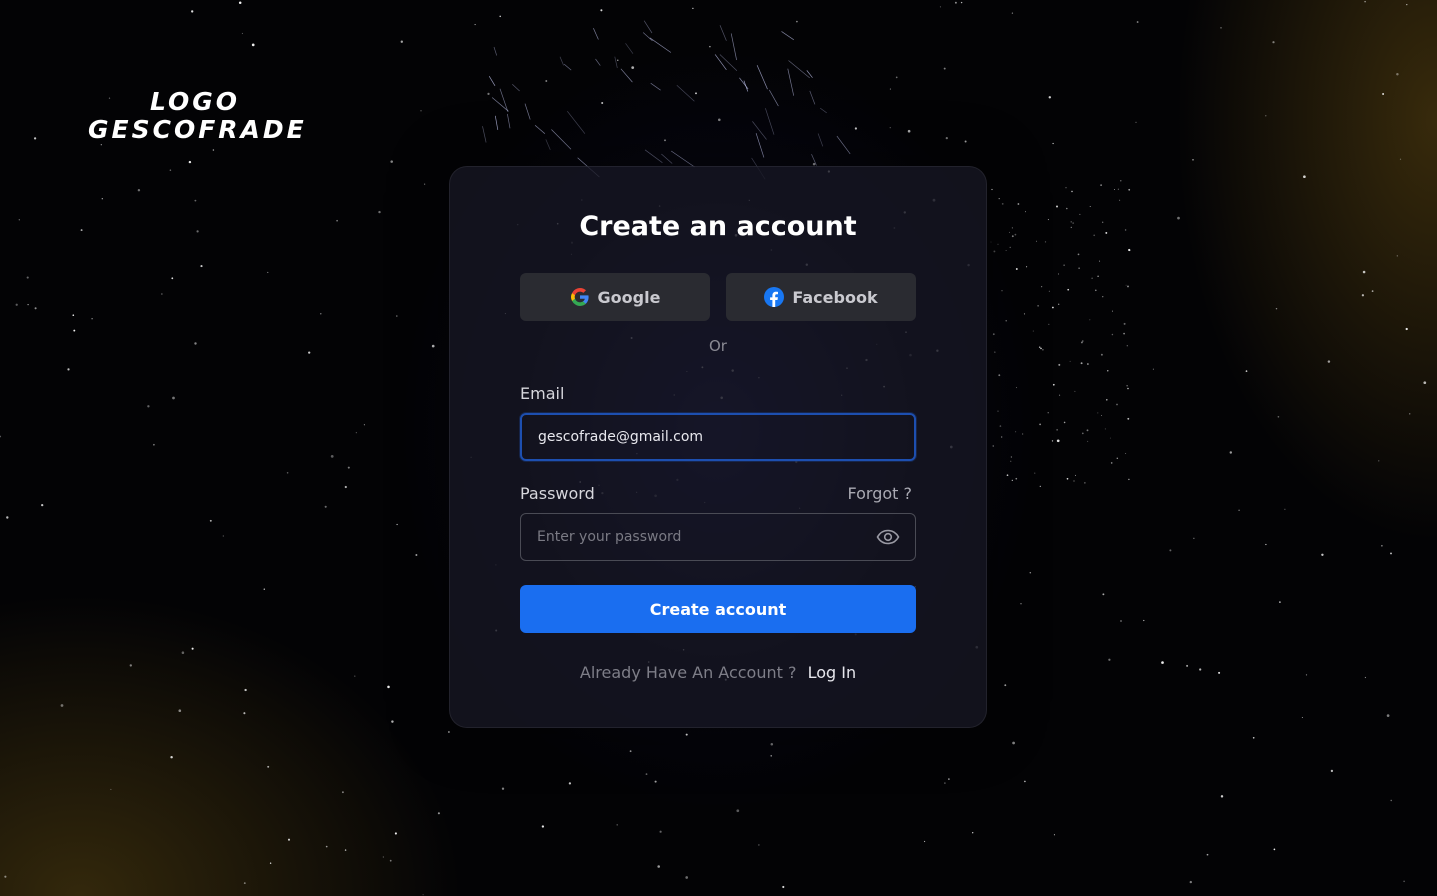 This screenshot has width=1437, height=896. What do you see at coordinates (557, 493) in the screenshot?
I see `password-label: Password` at bounding box center [557, 493].